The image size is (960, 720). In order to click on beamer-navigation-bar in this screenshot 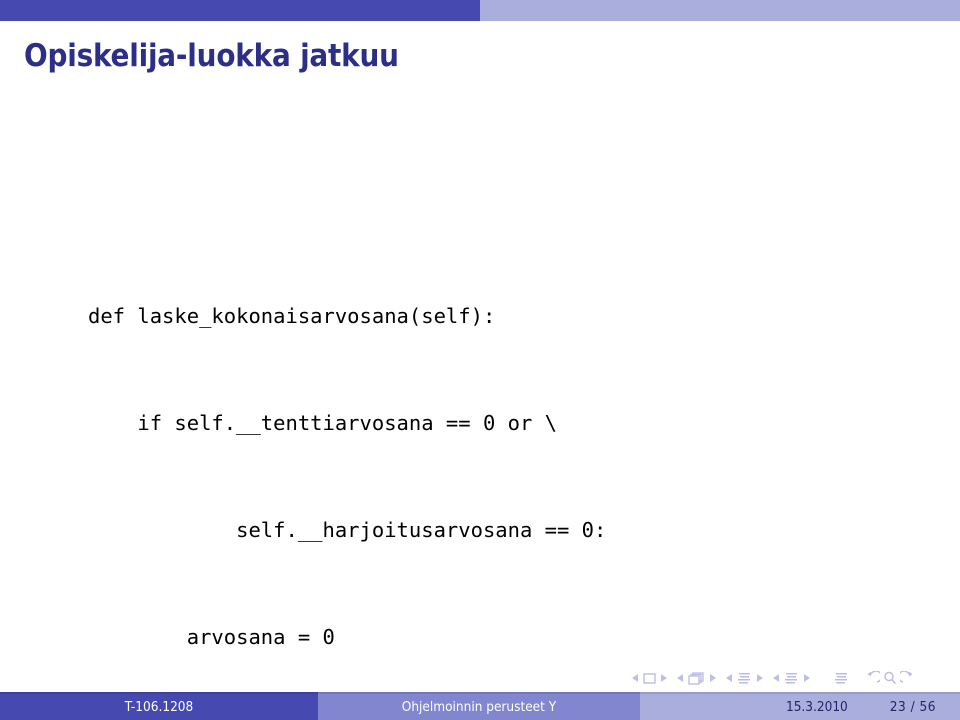, I will do `click(788, 678)`.